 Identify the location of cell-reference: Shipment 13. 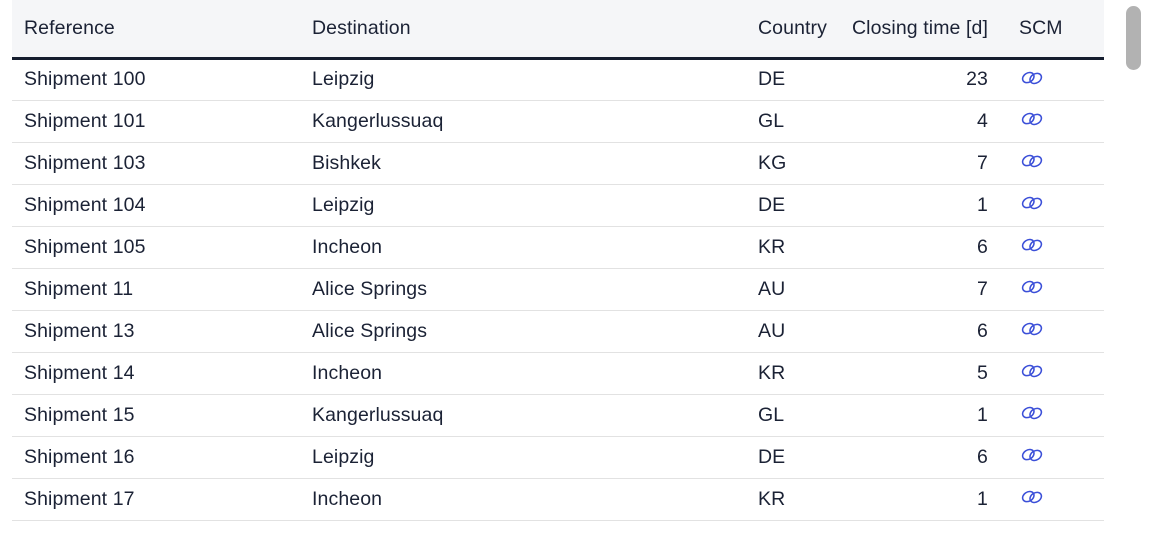
(159, 331).